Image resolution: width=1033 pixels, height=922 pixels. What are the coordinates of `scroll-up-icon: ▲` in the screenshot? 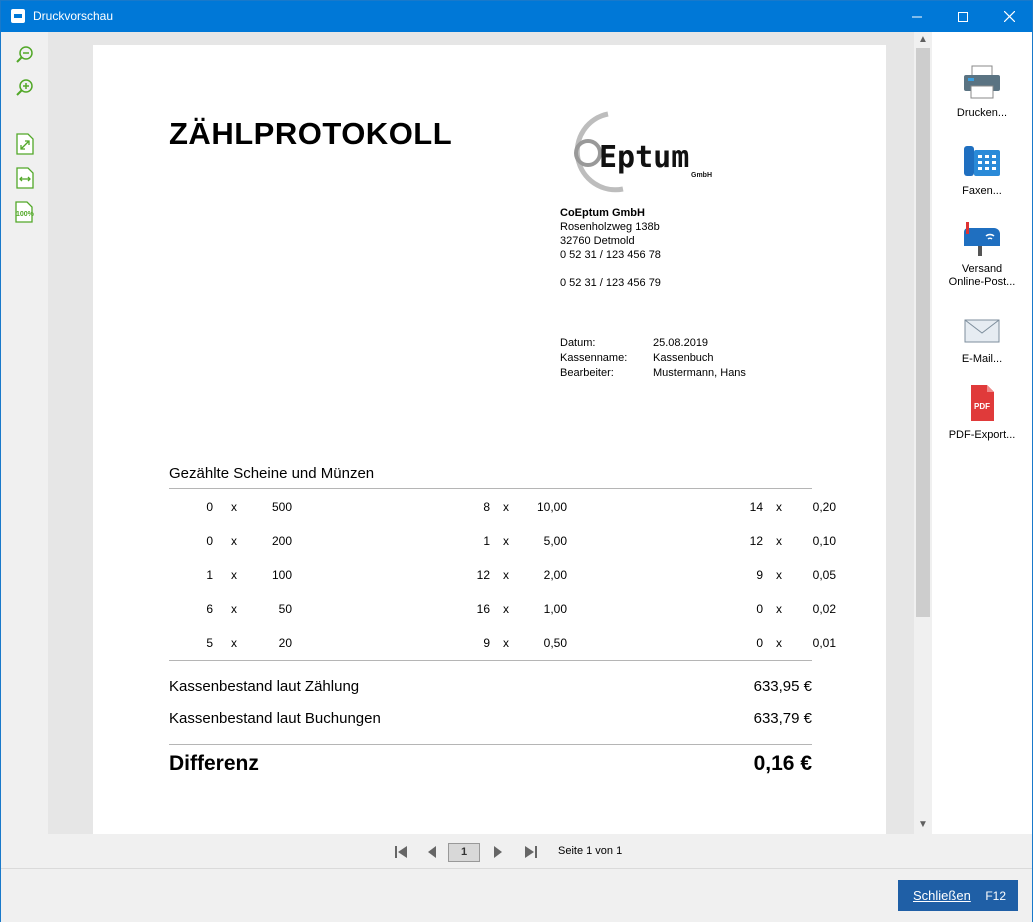 It's located at (923, 39).